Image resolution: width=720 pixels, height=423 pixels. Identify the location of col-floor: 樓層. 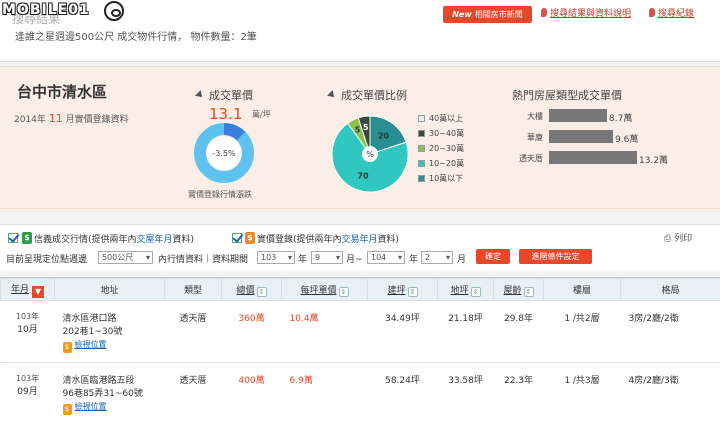
(582, 289).